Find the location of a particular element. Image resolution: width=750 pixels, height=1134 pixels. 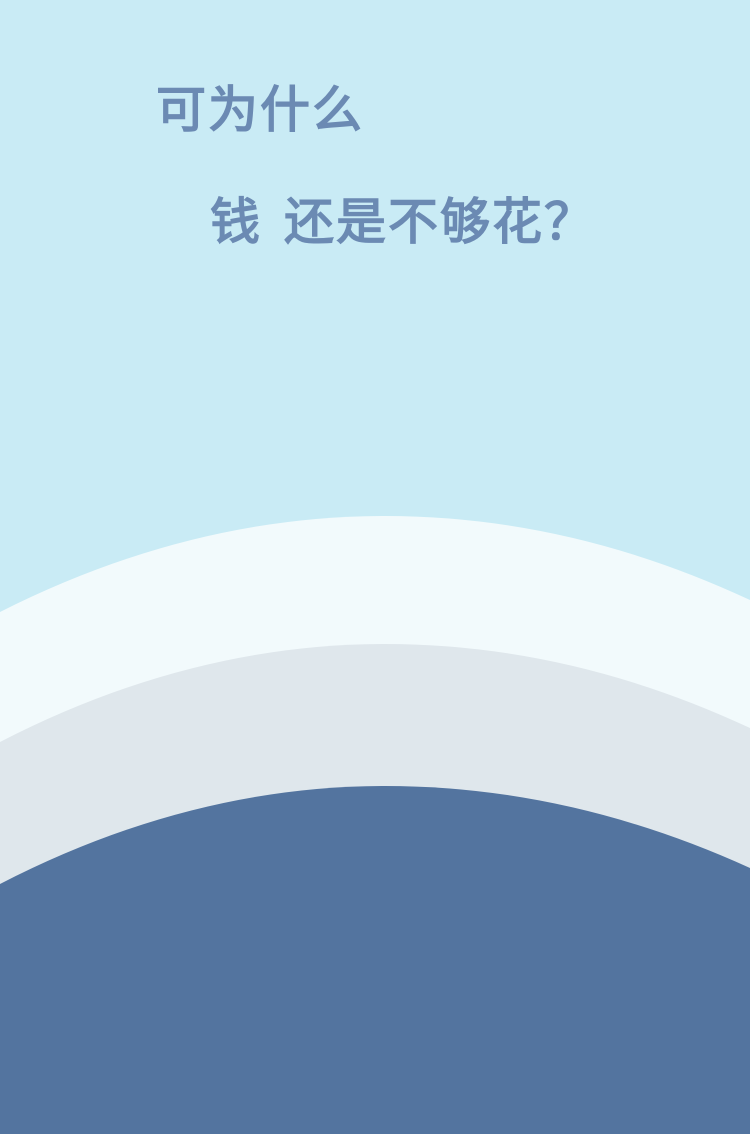

headline-question: 还是不够花？ is located at coordinates (440, 222).